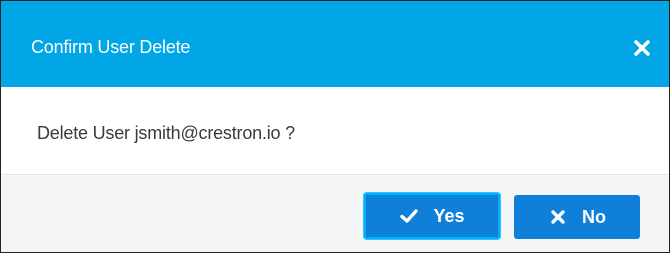 Image resolution: width=670 pixels, height=253 pixels. I want to click on no-button: No, so click(577, 217).